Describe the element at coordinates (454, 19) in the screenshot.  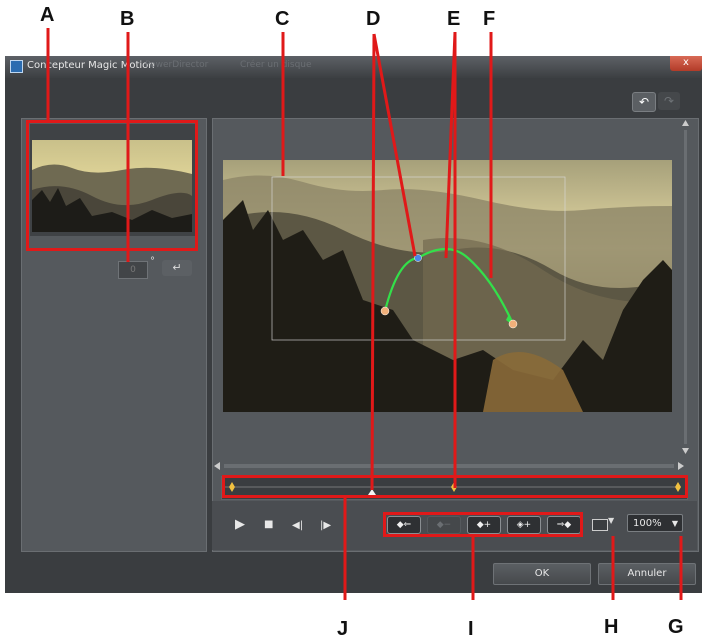
I see `callout-e: E` at that location.